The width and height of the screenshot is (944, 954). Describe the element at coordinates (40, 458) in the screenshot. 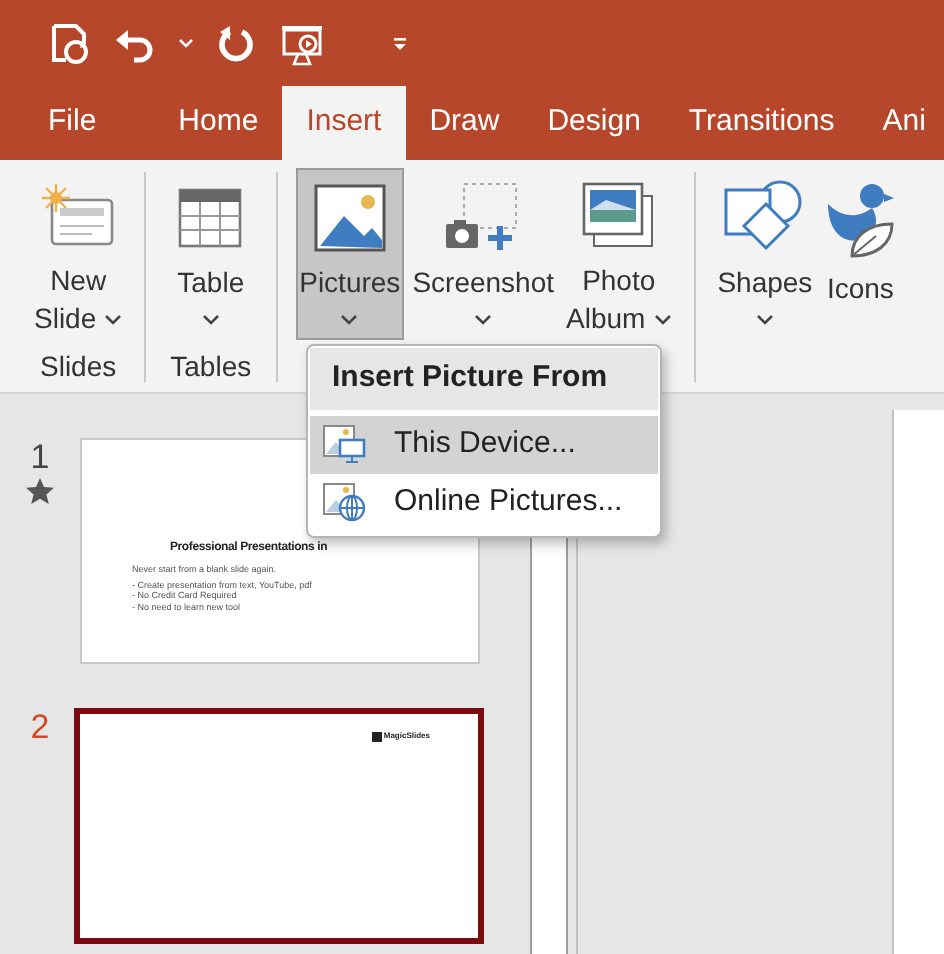

I see `slide-number: 1` at that location.